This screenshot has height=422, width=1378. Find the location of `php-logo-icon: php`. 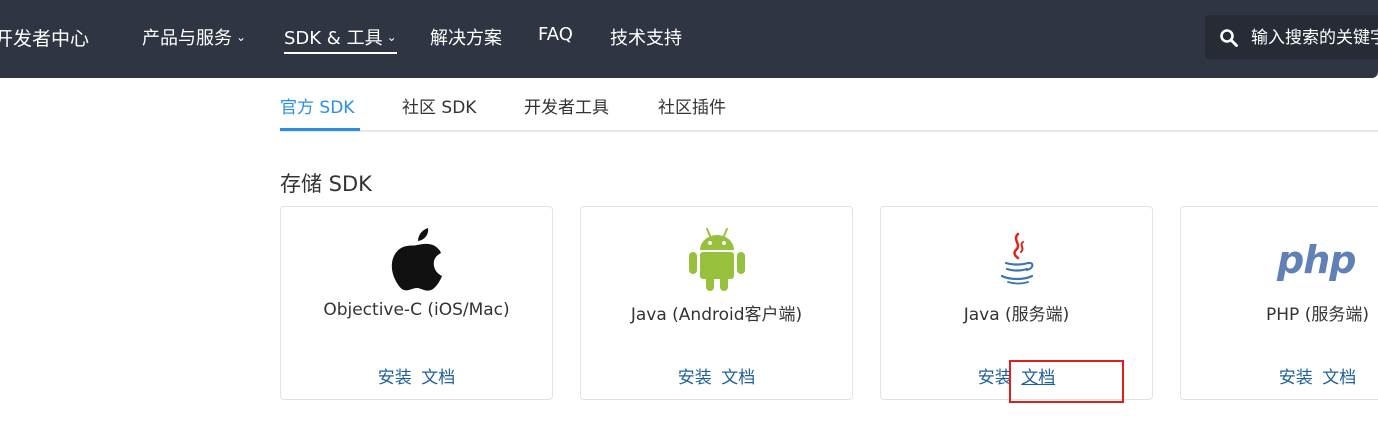

php-logo-icon: php is located at coordinates (1316, 260).